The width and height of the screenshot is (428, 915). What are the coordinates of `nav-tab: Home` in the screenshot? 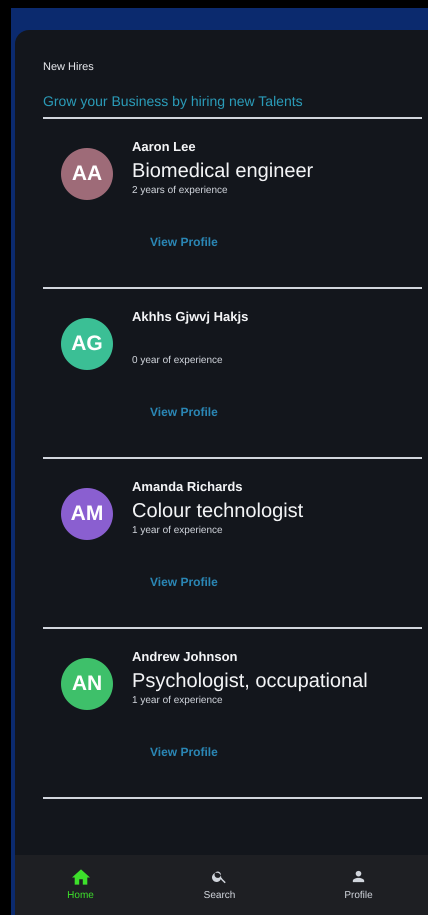 It's located at (82, 885).